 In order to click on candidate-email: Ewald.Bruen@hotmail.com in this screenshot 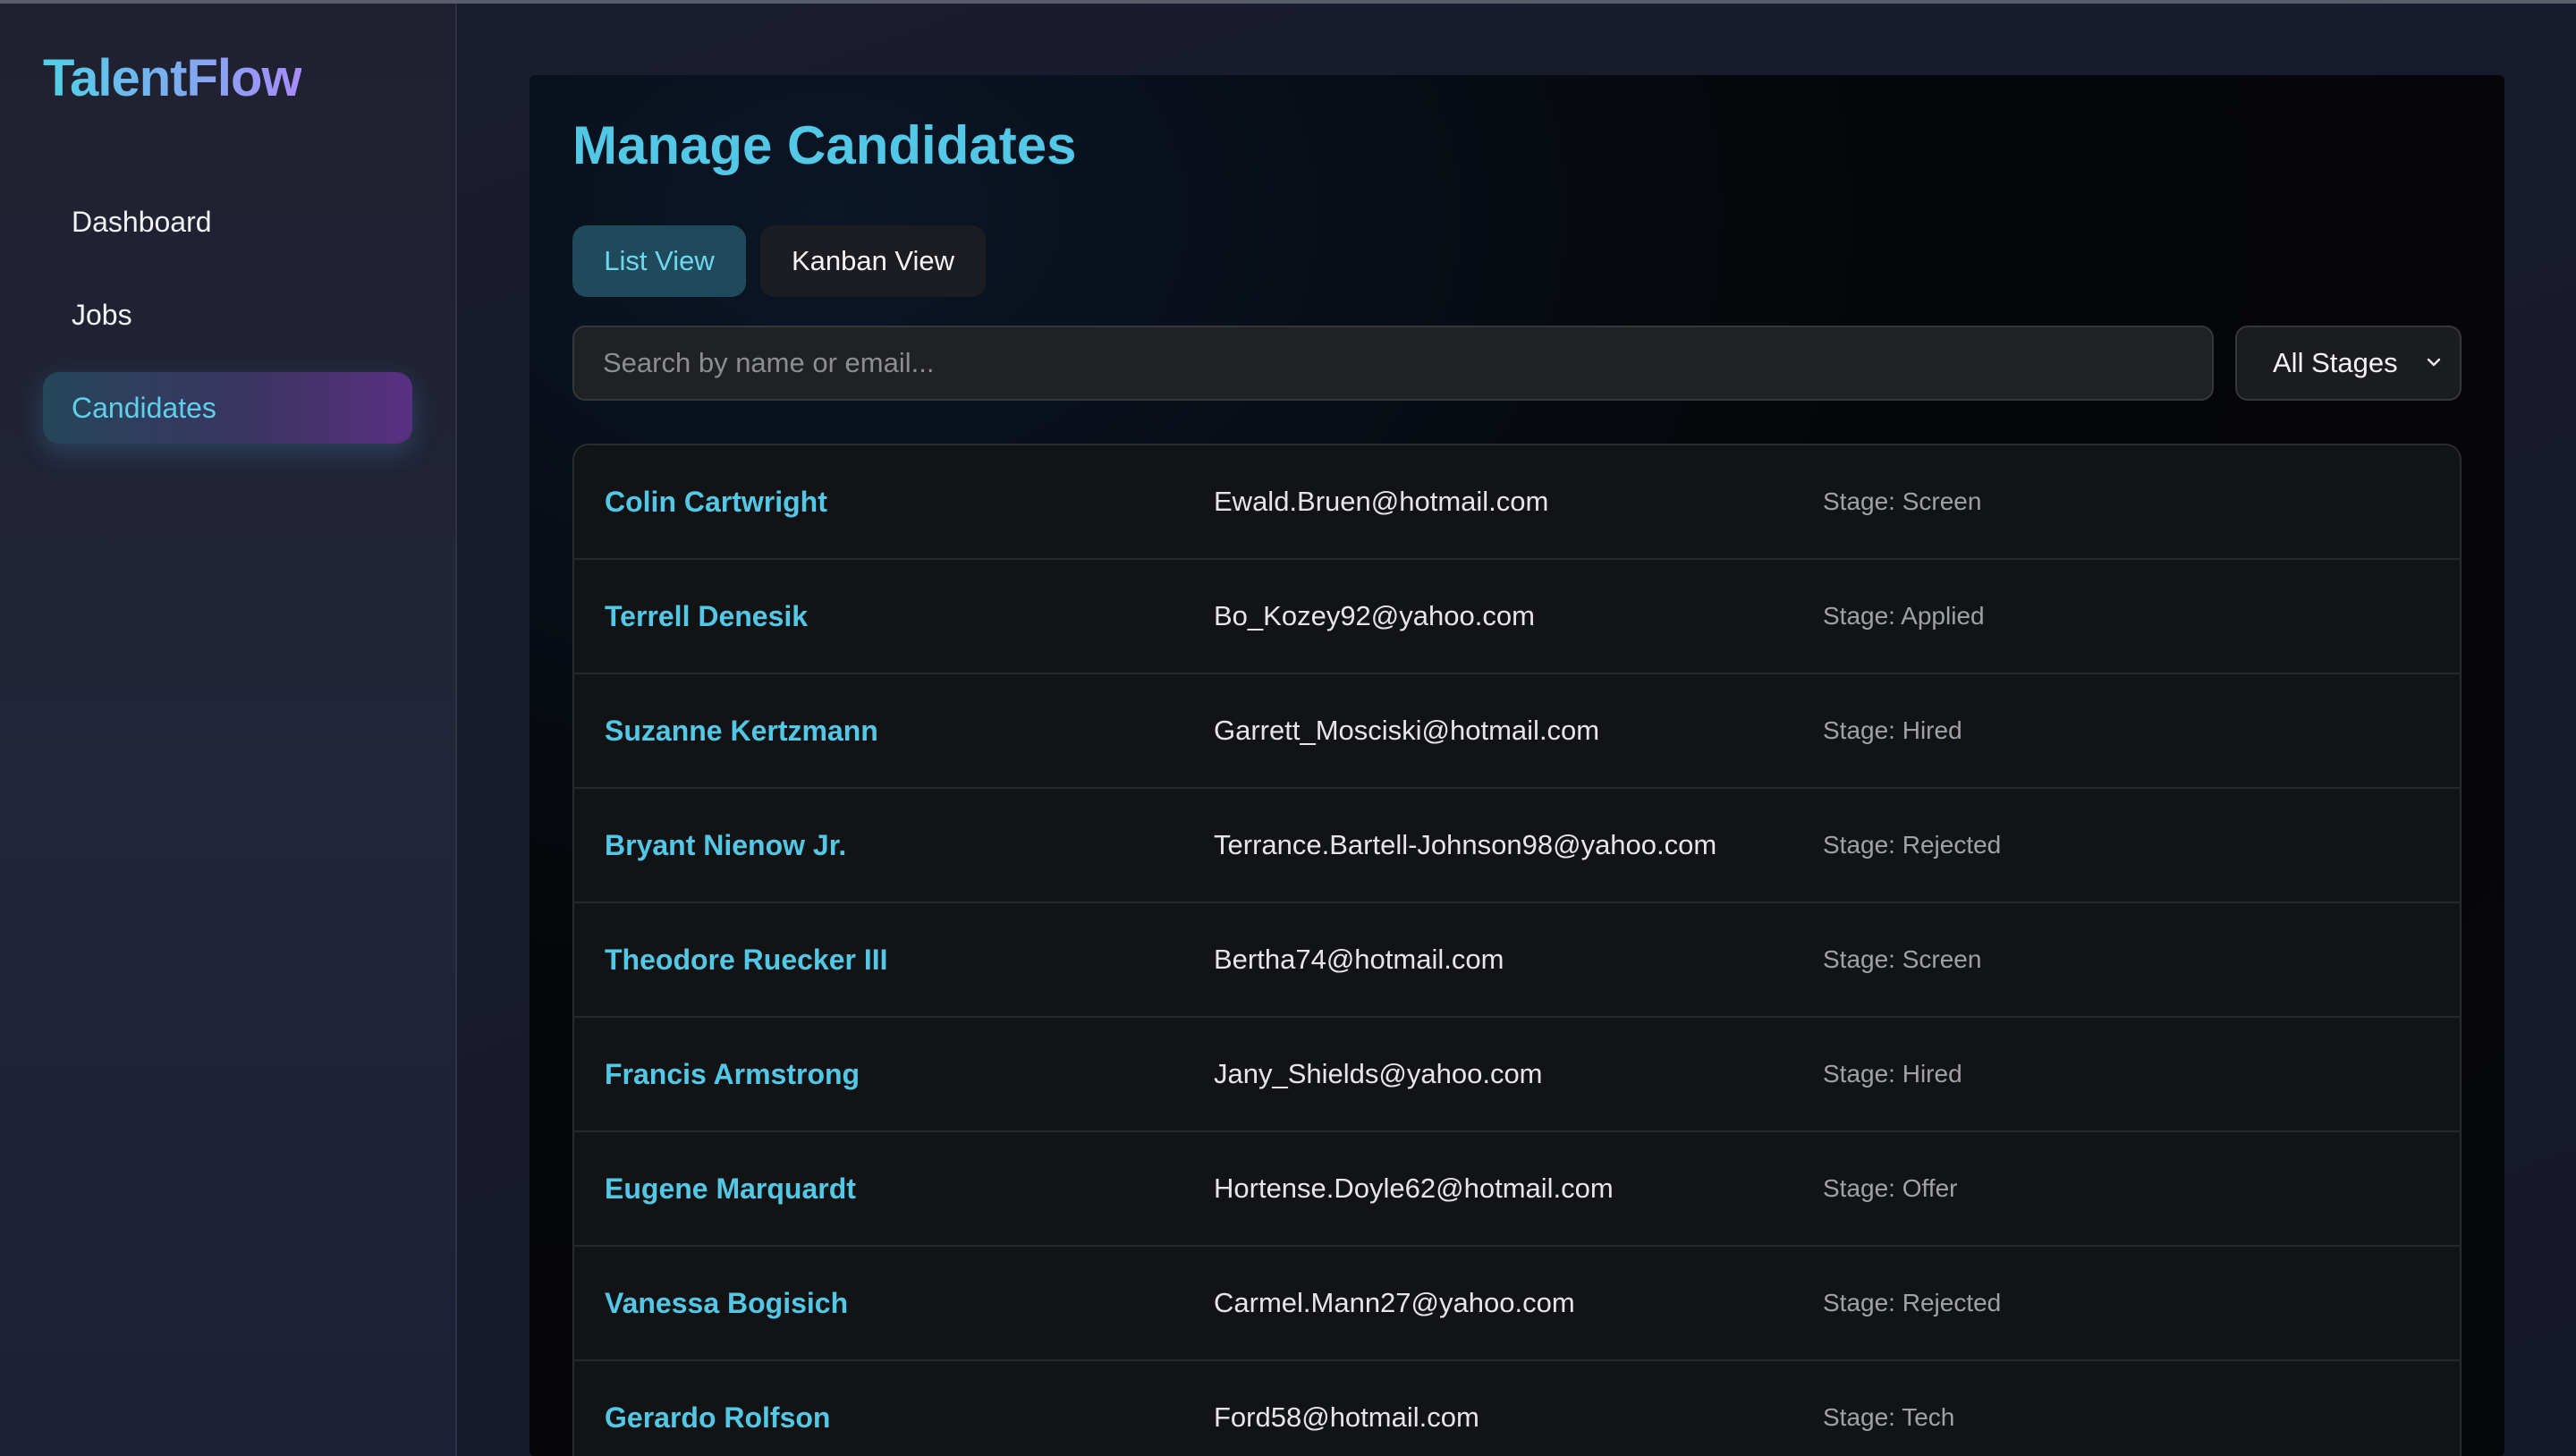, I will do `click(1381, 501)`.